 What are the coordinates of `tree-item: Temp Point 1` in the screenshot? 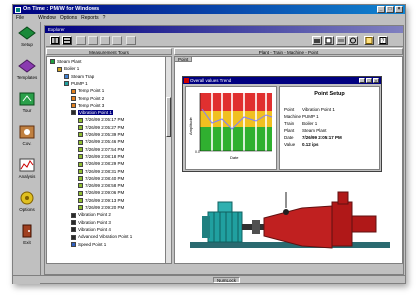 It's located at (87, 91).